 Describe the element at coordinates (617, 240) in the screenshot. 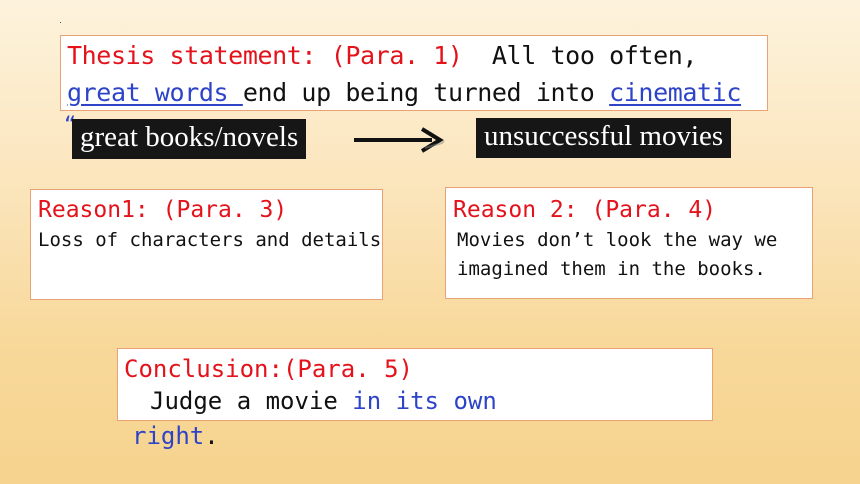

I see `reason2-body-line-1: Movies don’t look the way we` at that location.